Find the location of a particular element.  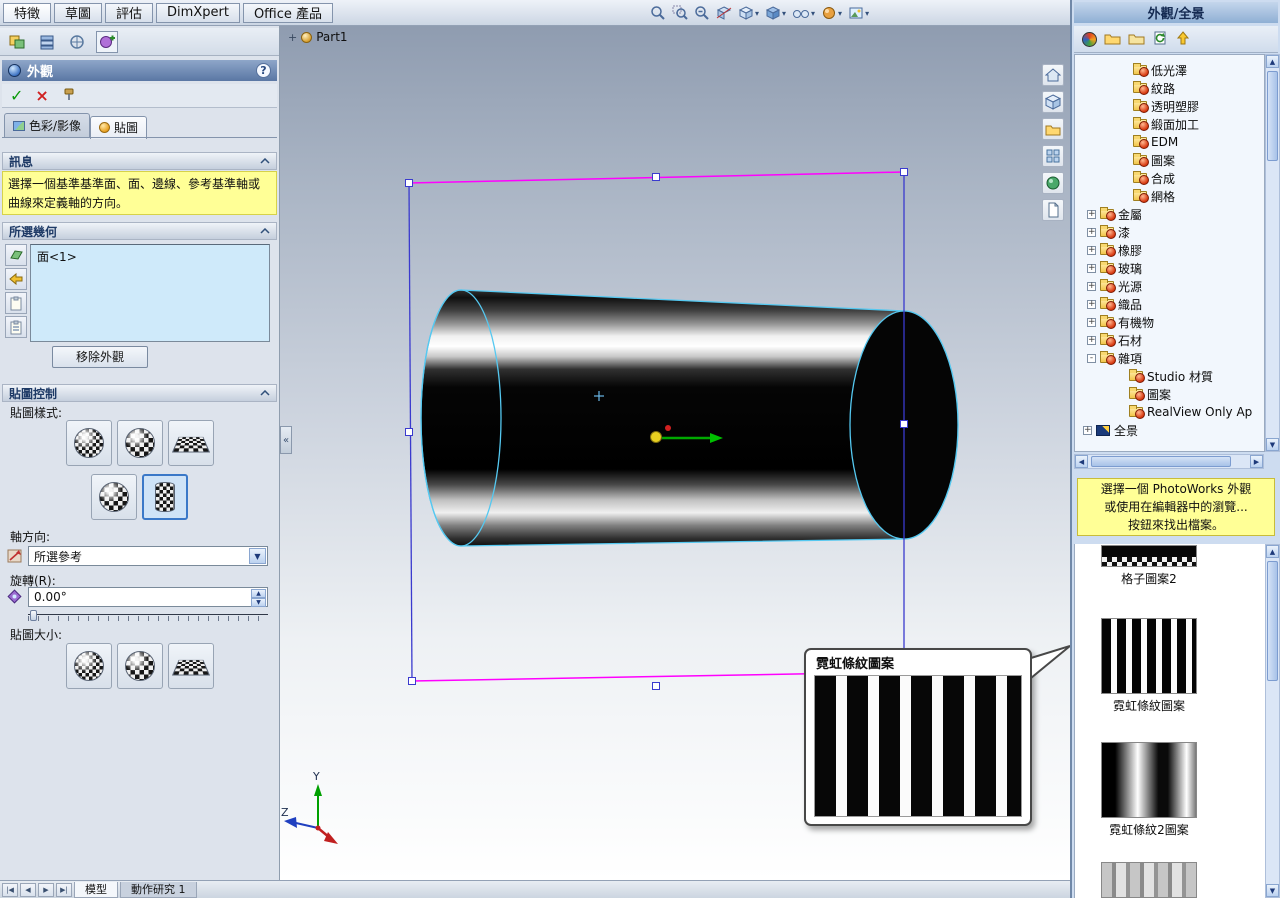

rotation-slider is located at coordinates (148, 616).